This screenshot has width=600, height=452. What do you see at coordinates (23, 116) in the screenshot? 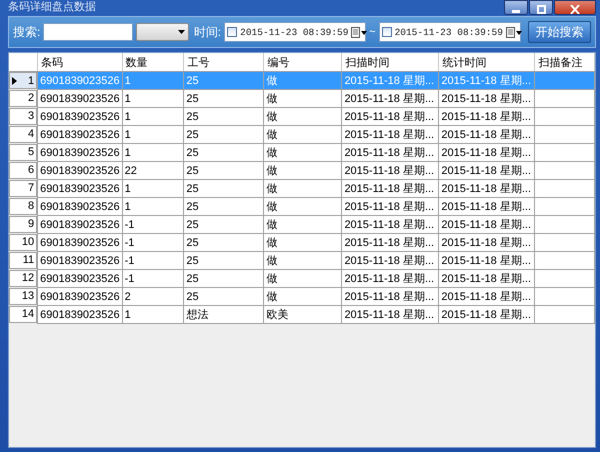
I see `row-header: 3` at bounding box center [23, 116].